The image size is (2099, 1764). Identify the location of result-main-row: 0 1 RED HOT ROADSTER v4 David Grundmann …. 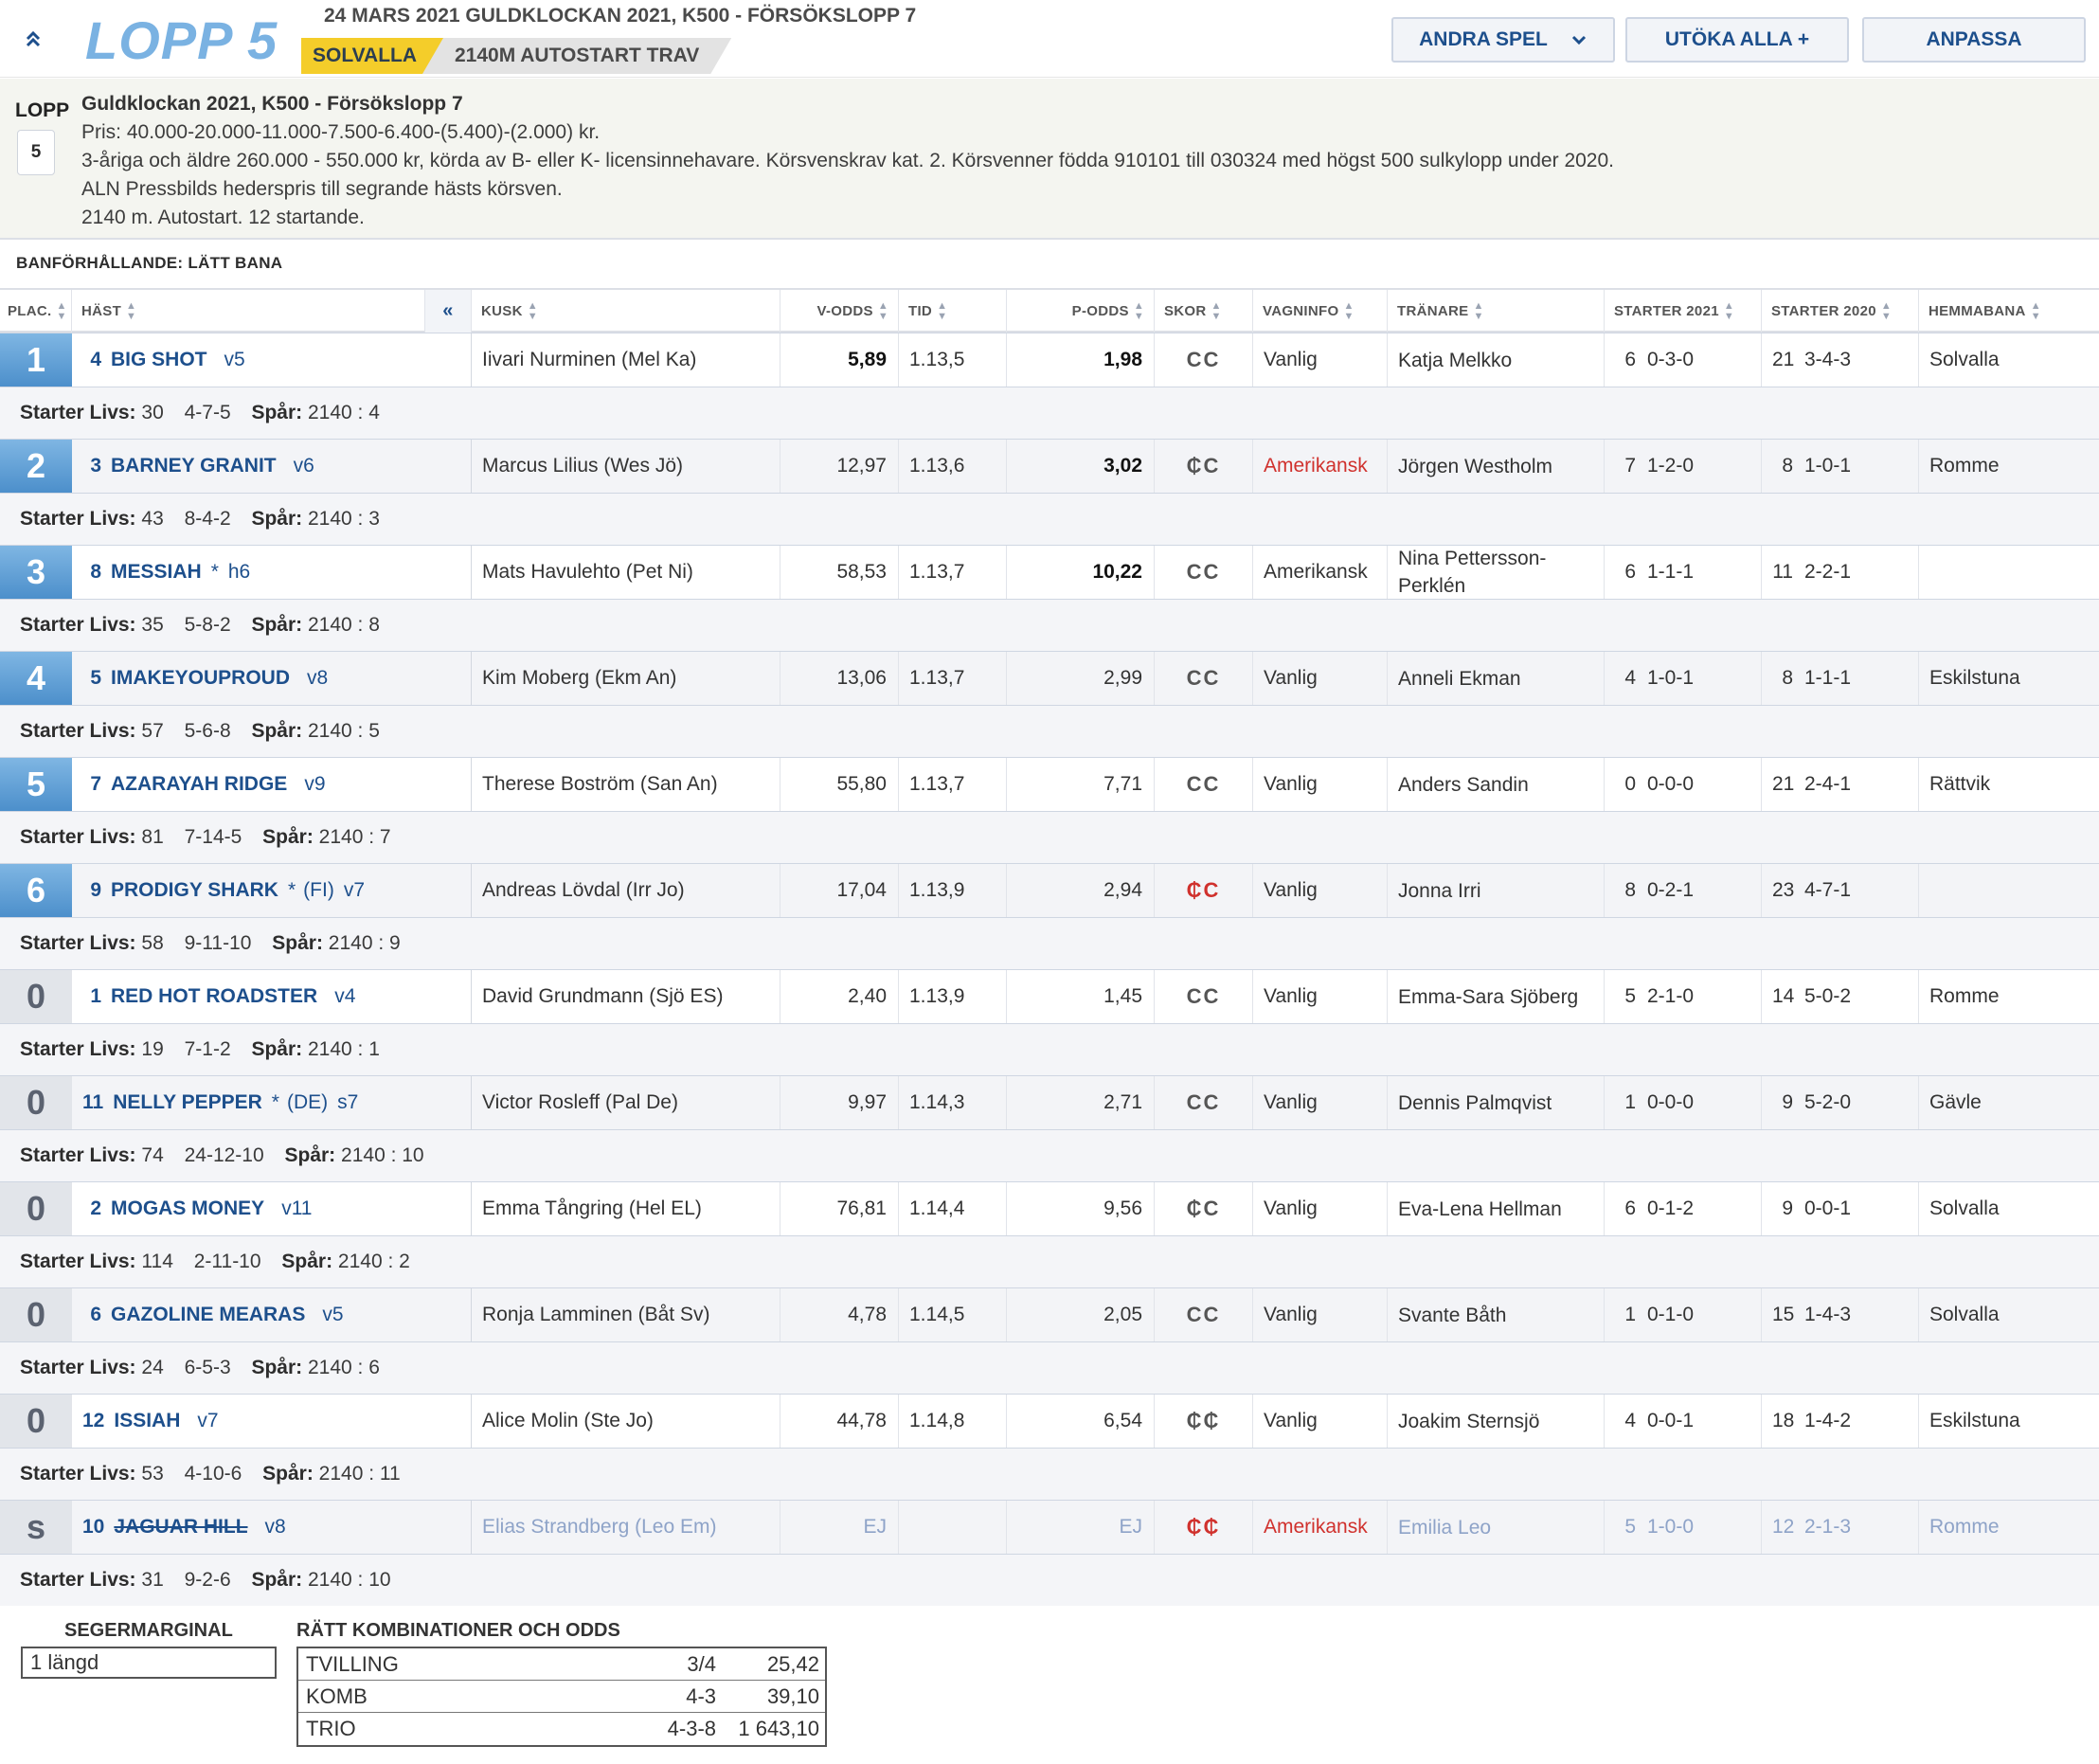
(1049, 996).